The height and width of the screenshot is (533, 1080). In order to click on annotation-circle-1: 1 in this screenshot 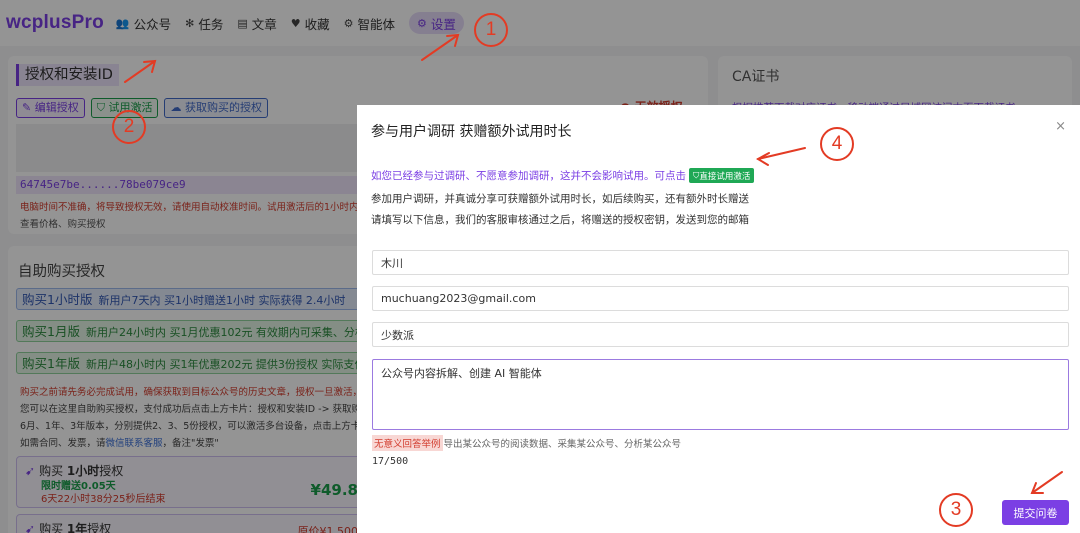, I will do `click(491, 30)`.